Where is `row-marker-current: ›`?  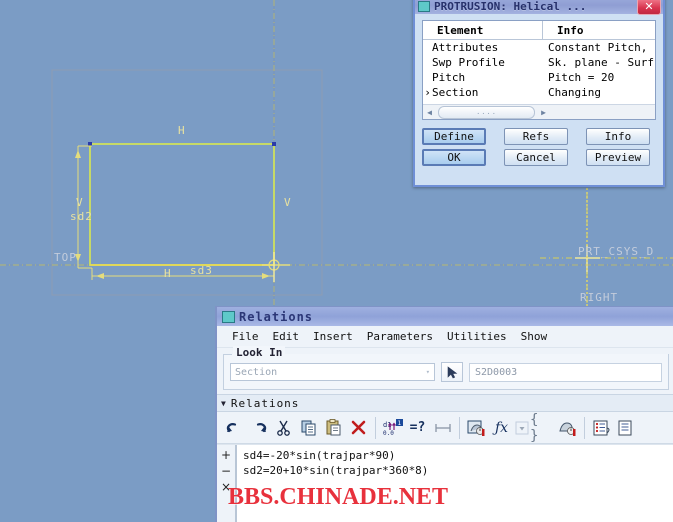
row-marker-current: › is located at coordinates (427, 92).